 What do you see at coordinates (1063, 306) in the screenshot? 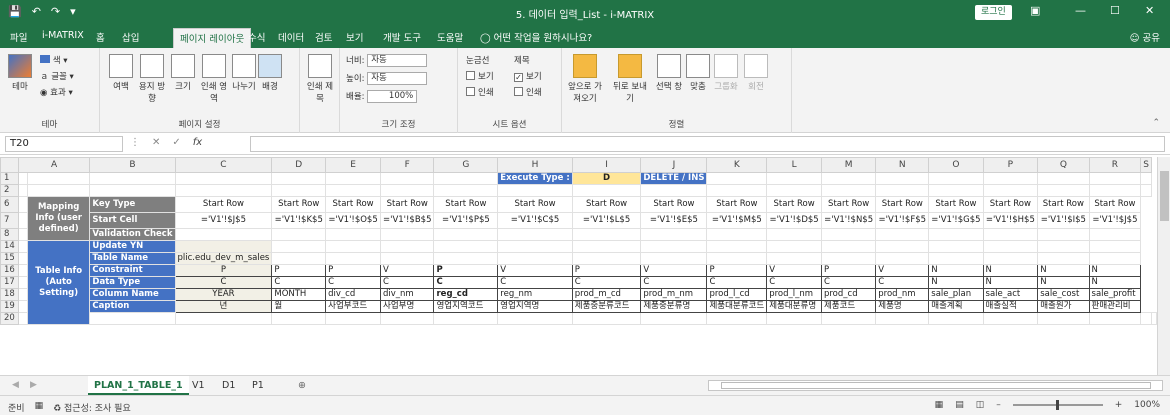
I see `data-cell: 매출원가` at bounding box center [1063, 306].